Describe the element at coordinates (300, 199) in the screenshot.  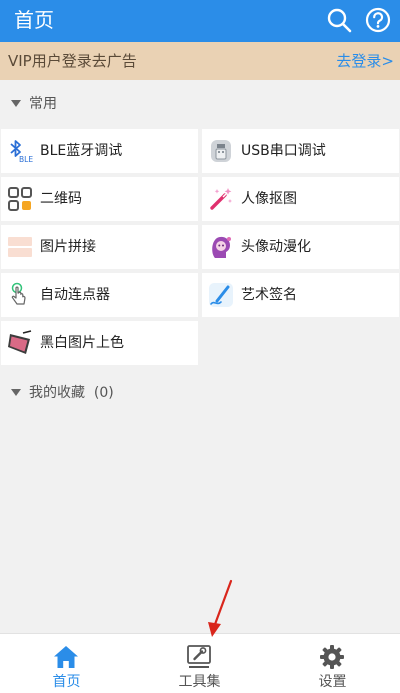
I see `tool-portrait-cutout: 人像抠图` at that location.